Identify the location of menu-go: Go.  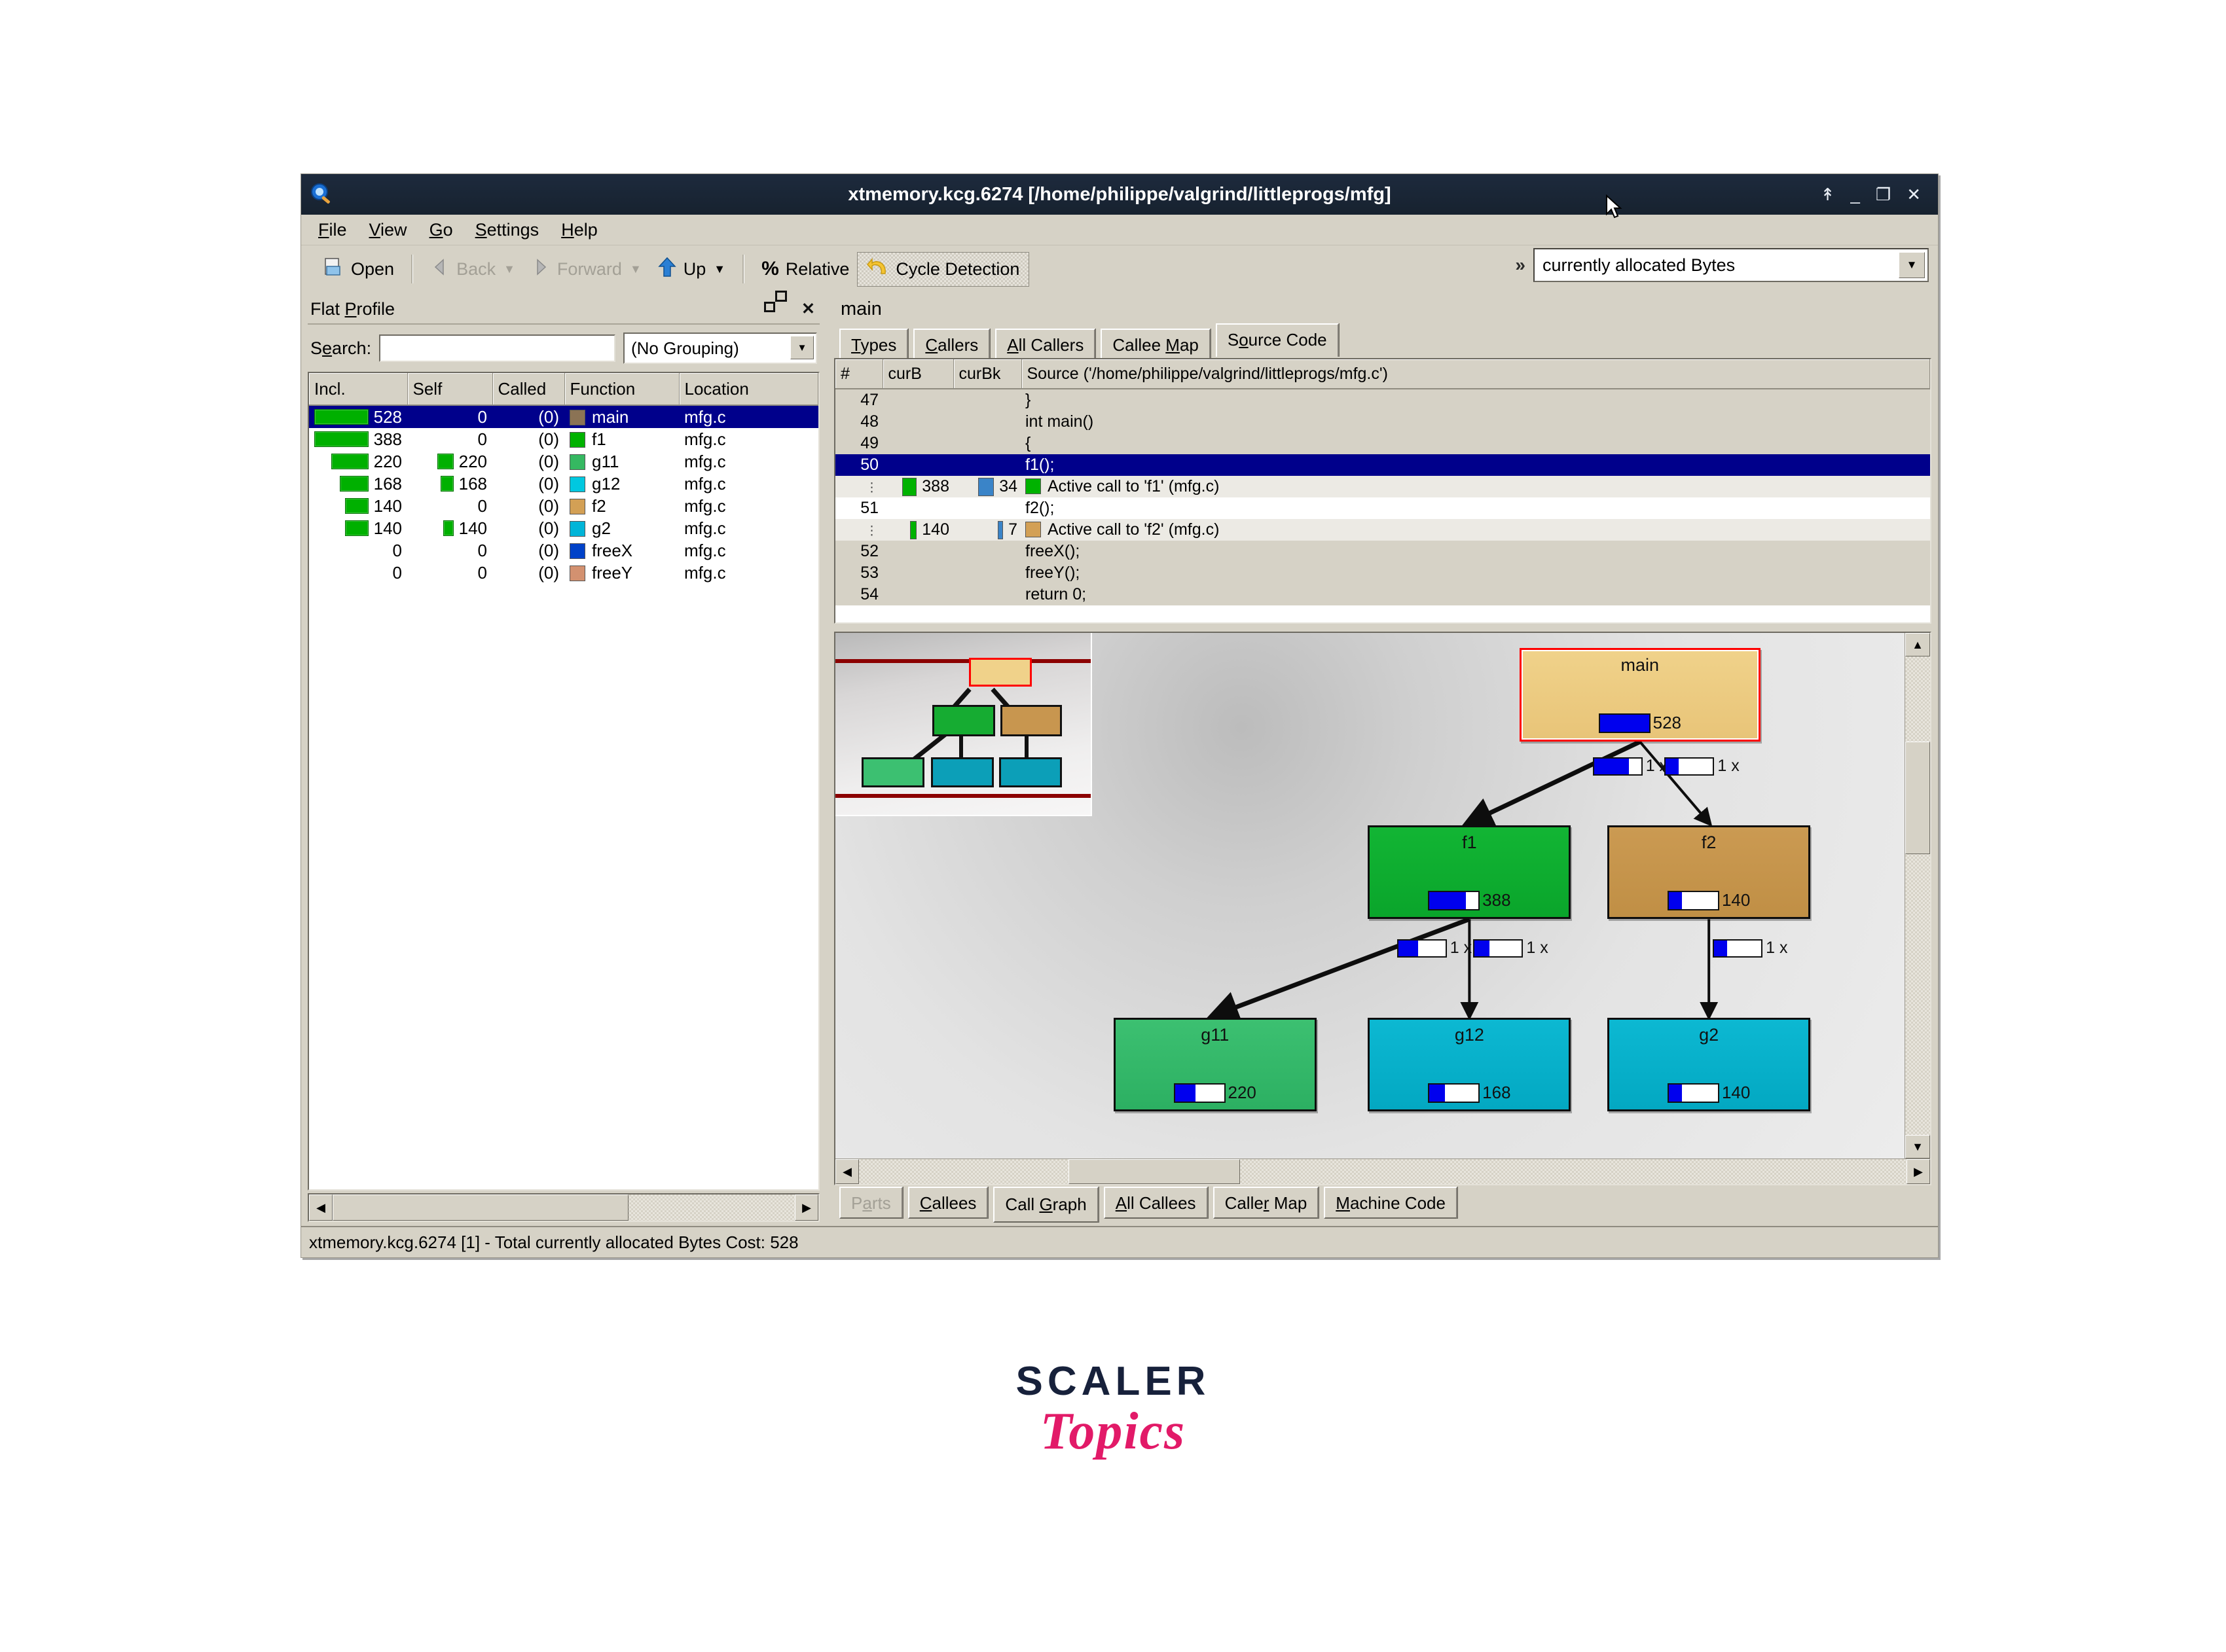
(441, 230).